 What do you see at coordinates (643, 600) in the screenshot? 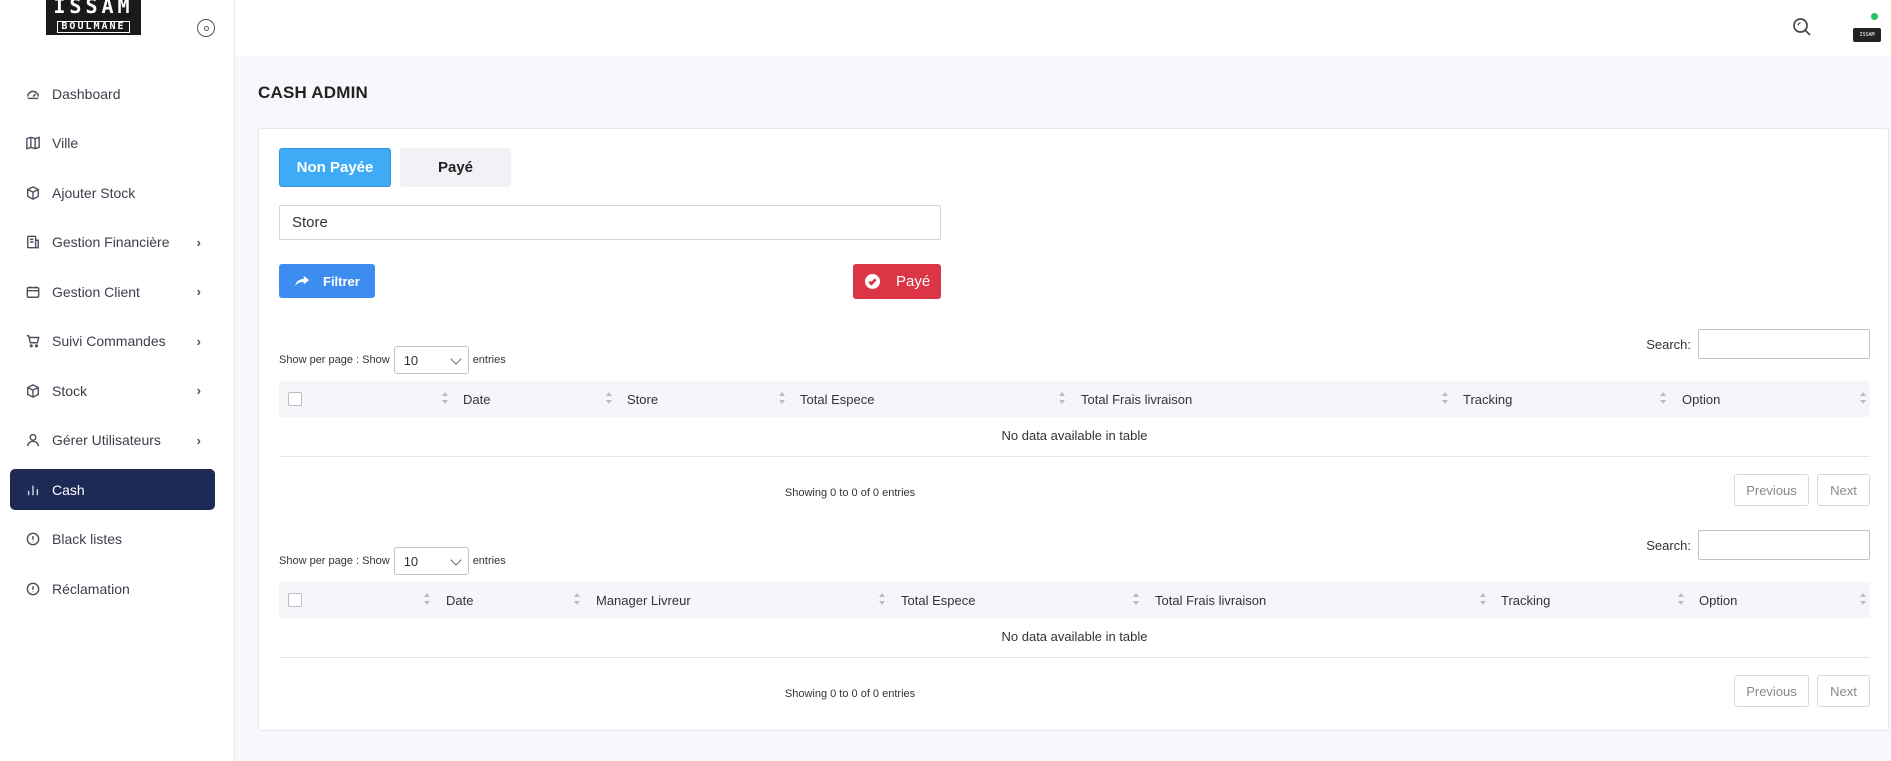
I see `column-header: Manager Livreur` at bounding box center [643, 600].